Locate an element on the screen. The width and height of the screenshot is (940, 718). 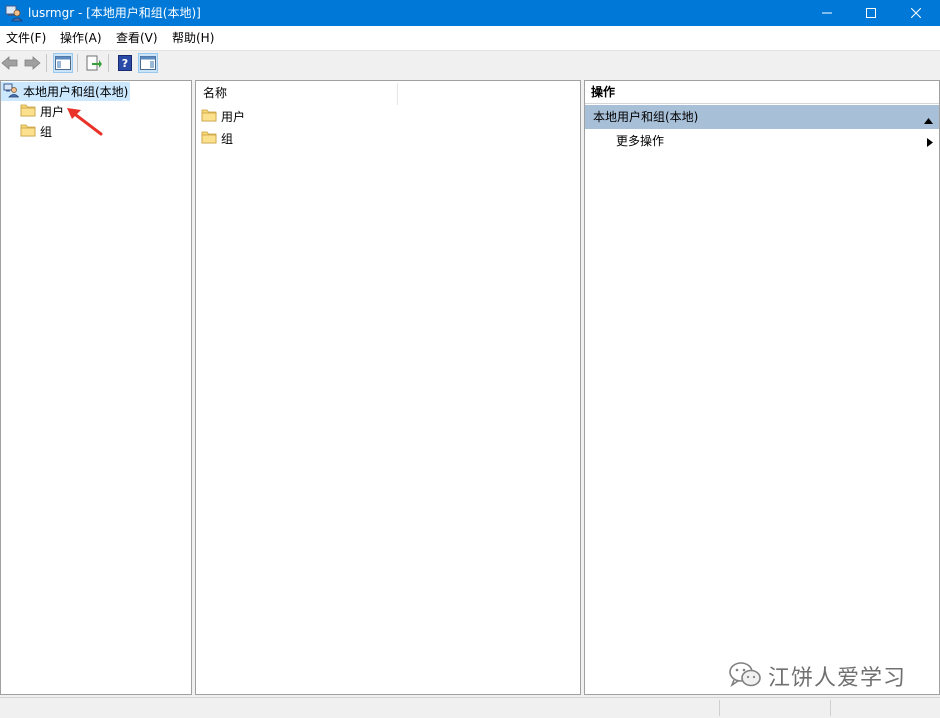
column-header: 名称 is located at coordinates (388, 93).